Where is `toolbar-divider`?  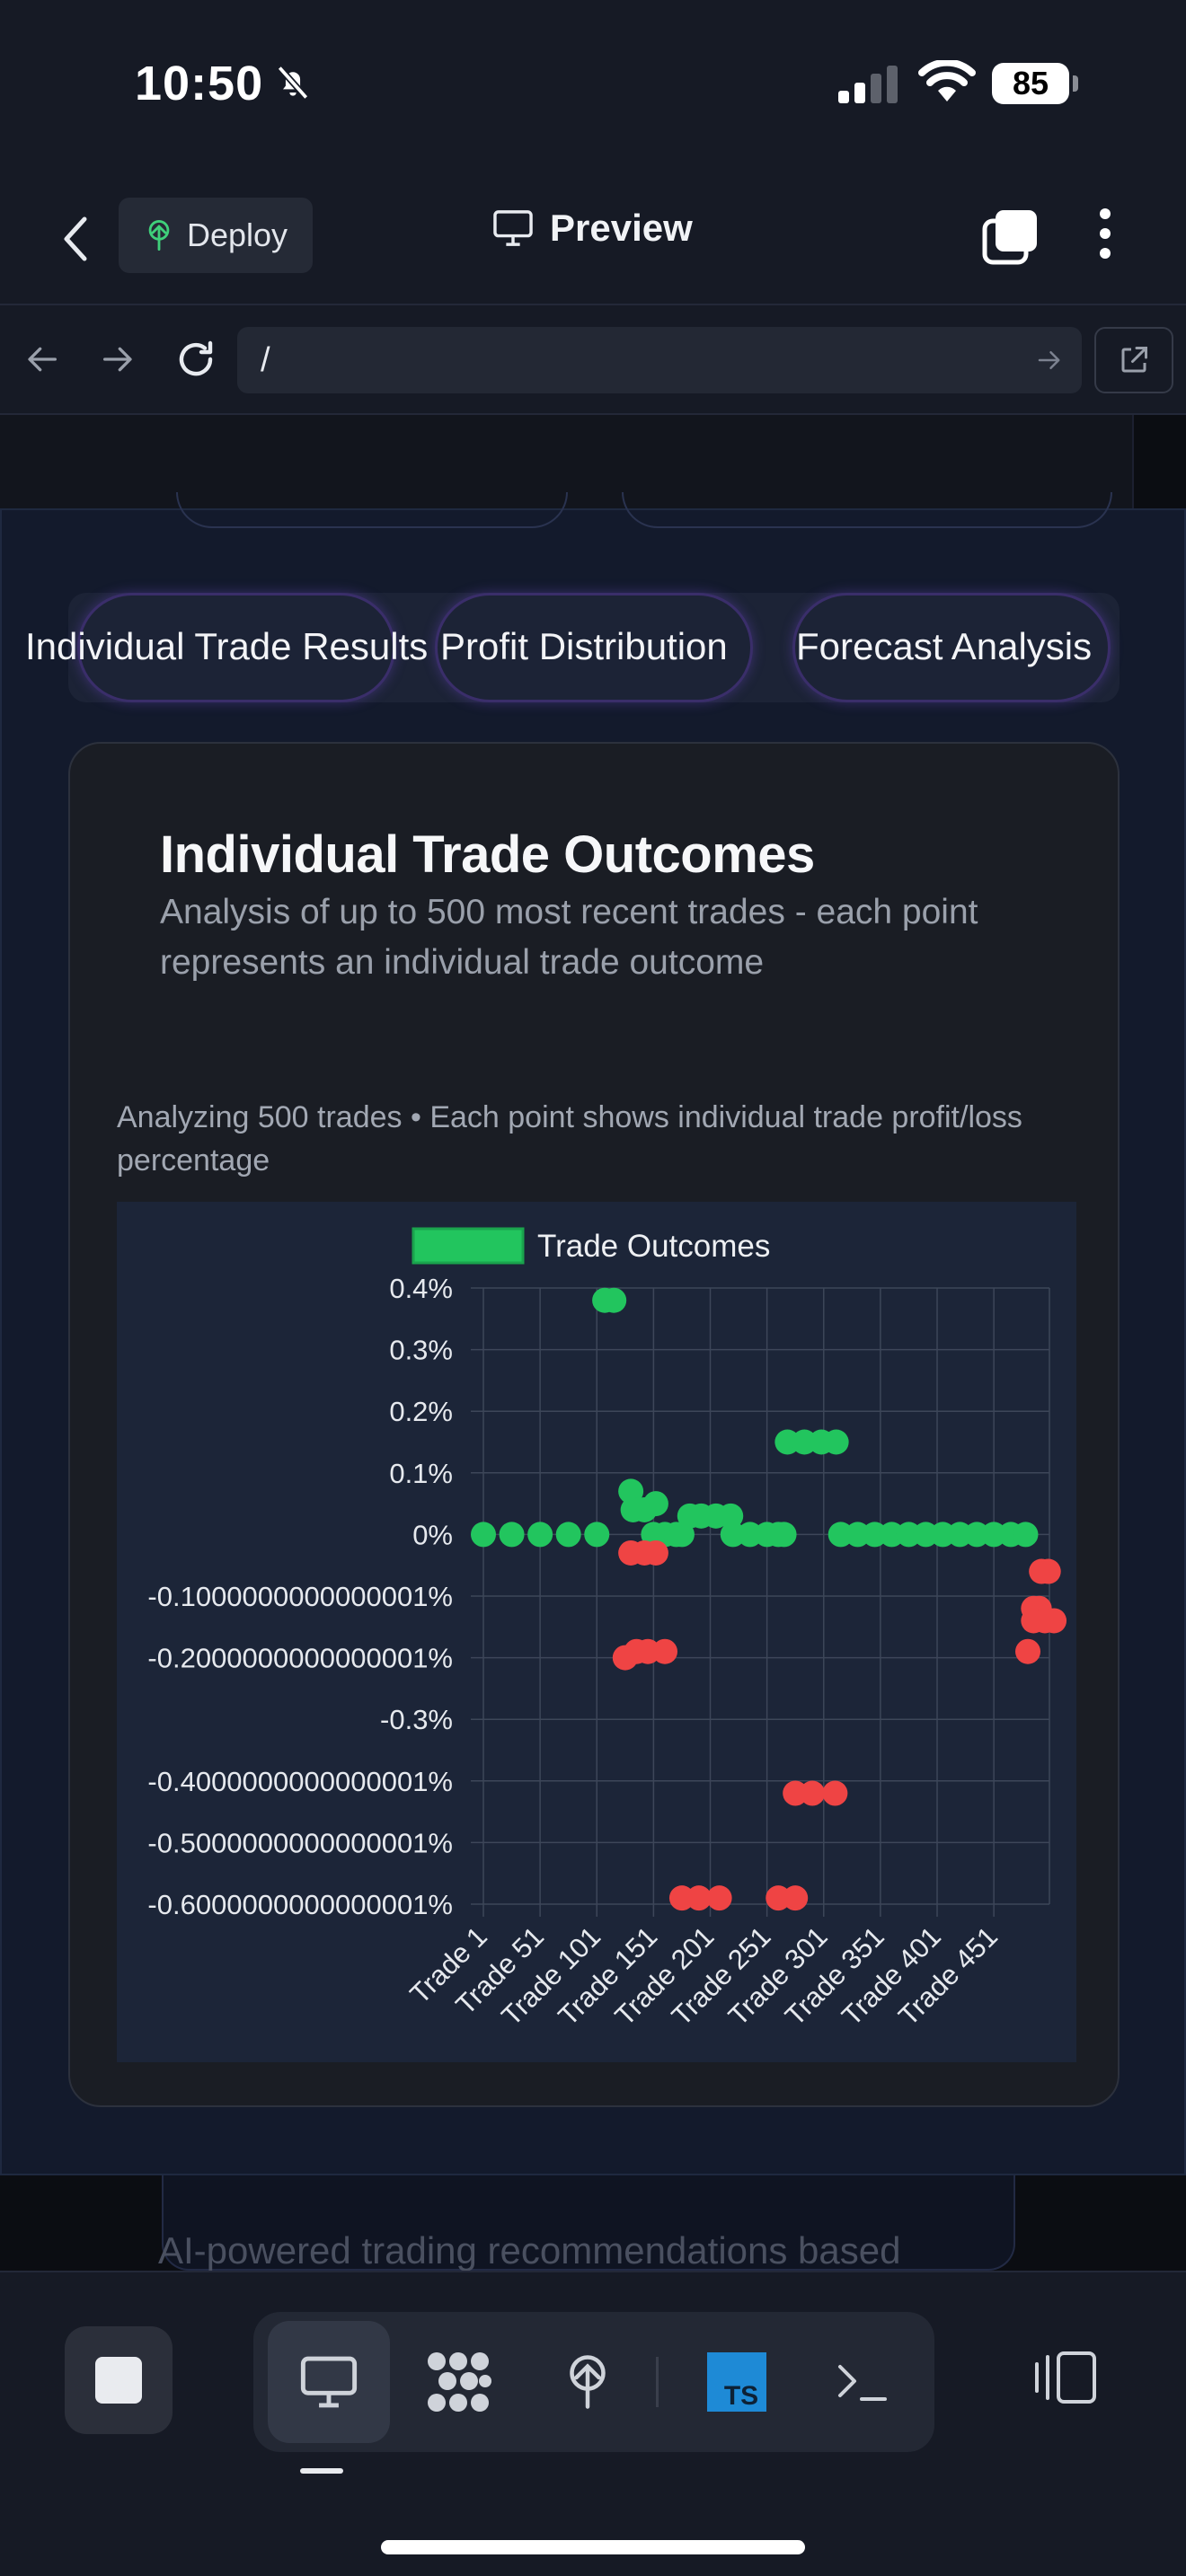
toolbar-divider is located at coordinates (657, 2382).